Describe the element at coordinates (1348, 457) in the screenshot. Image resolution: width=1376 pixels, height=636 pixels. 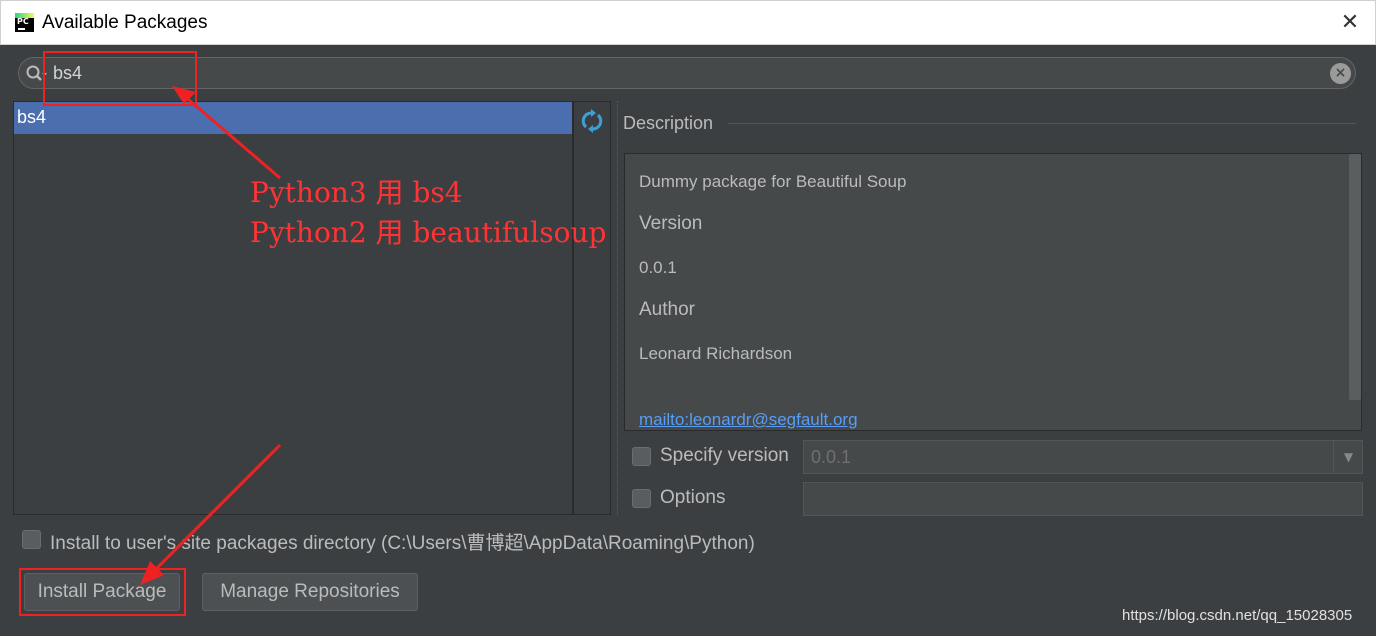
I see `chevron-down-icon: ▼` at that location.